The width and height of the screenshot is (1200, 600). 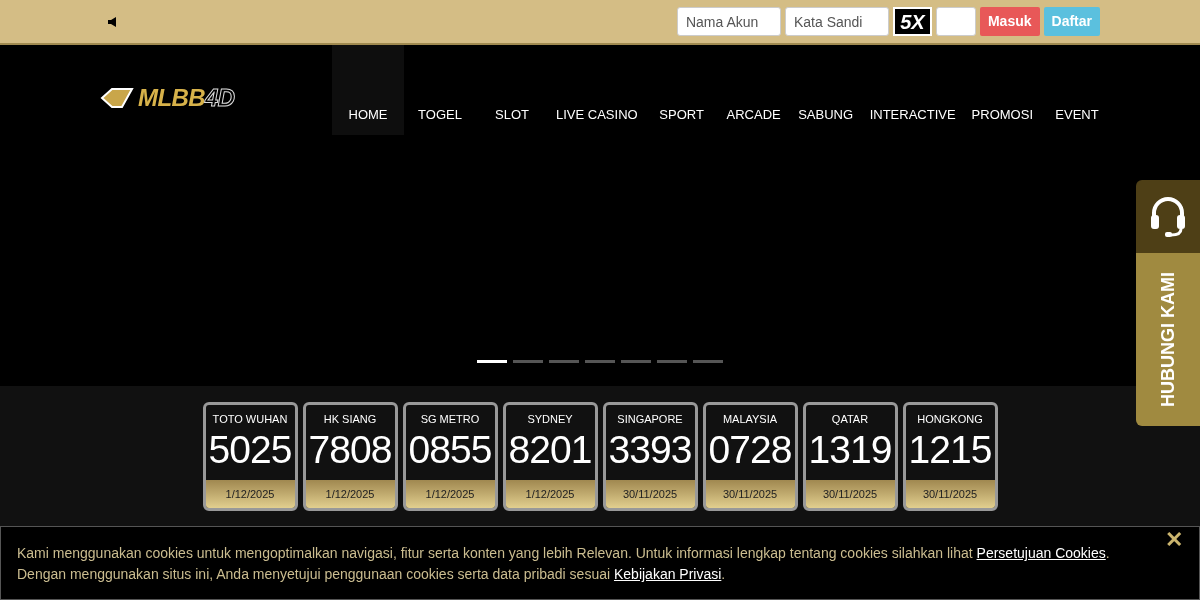 What do you see at coordinates (753, 90) in the screenshot?
I see `nav-link: ARCADE` at bounding box center [753, 90].